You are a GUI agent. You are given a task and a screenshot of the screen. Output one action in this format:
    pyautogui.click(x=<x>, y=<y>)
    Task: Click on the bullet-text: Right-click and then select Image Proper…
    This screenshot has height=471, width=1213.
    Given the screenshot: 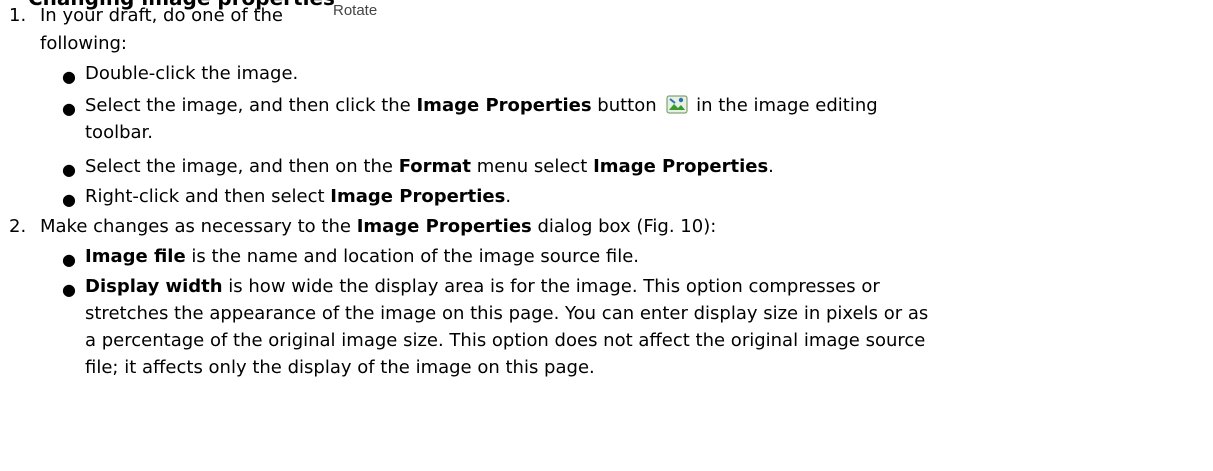 What is the action you would take?
    pyautogui.click(x=298, y=196)
    